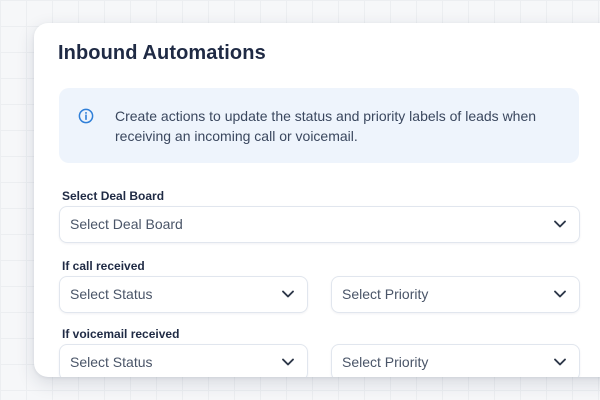  What do you see at coordinates (455, 294) in the screenshot?
I see `call-priority-select: Select Priority` at bounding box center [455, 294].